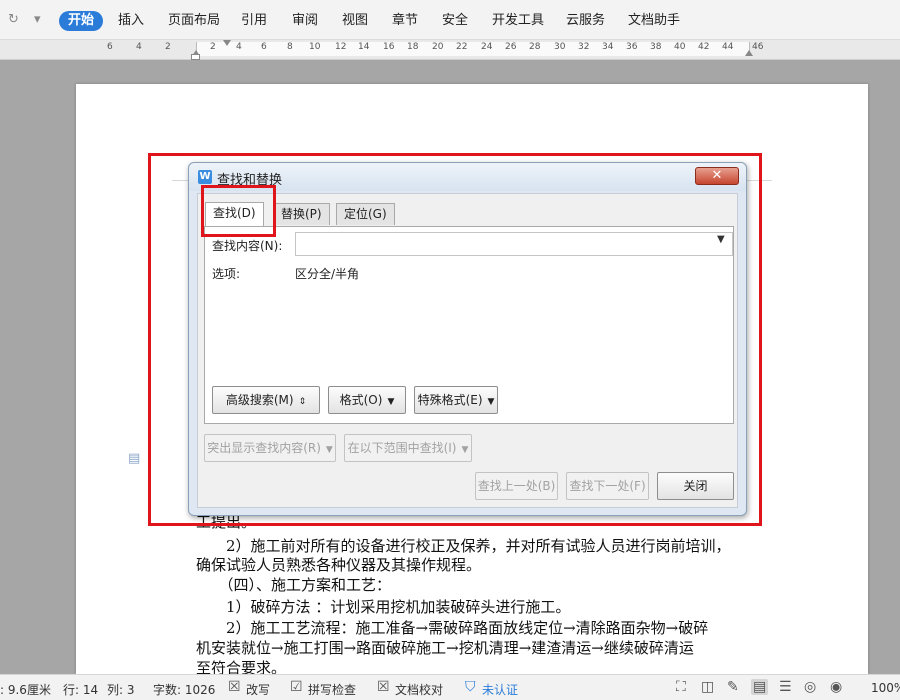  Describe the element at coordinates (717, 176) in the screenshot. I see `dialog-close-button: ✕` at that location.